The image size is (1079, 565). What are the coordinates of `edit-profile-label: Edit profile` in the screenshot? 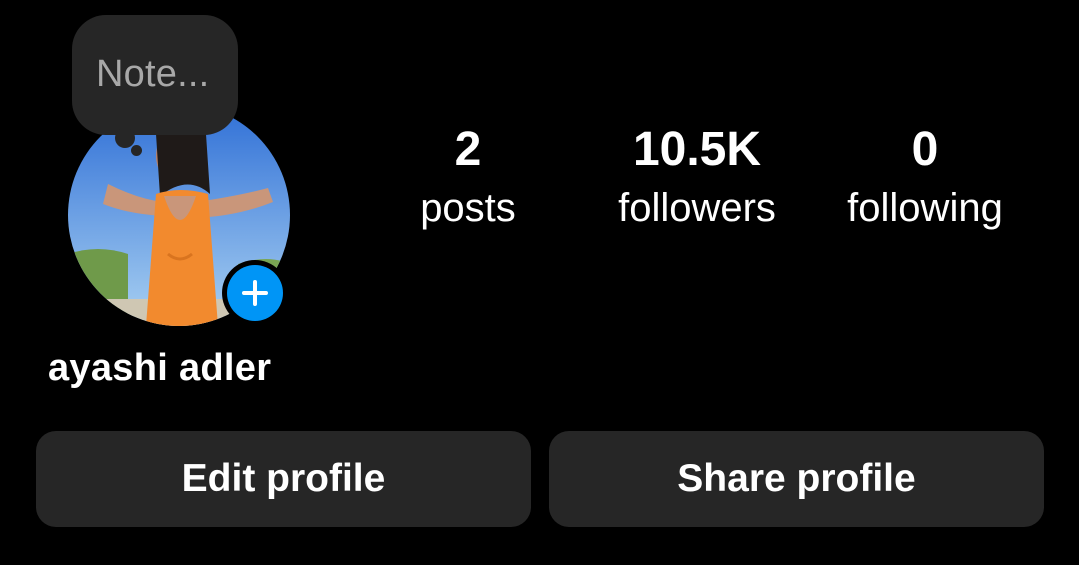 It's located at (283, 478).